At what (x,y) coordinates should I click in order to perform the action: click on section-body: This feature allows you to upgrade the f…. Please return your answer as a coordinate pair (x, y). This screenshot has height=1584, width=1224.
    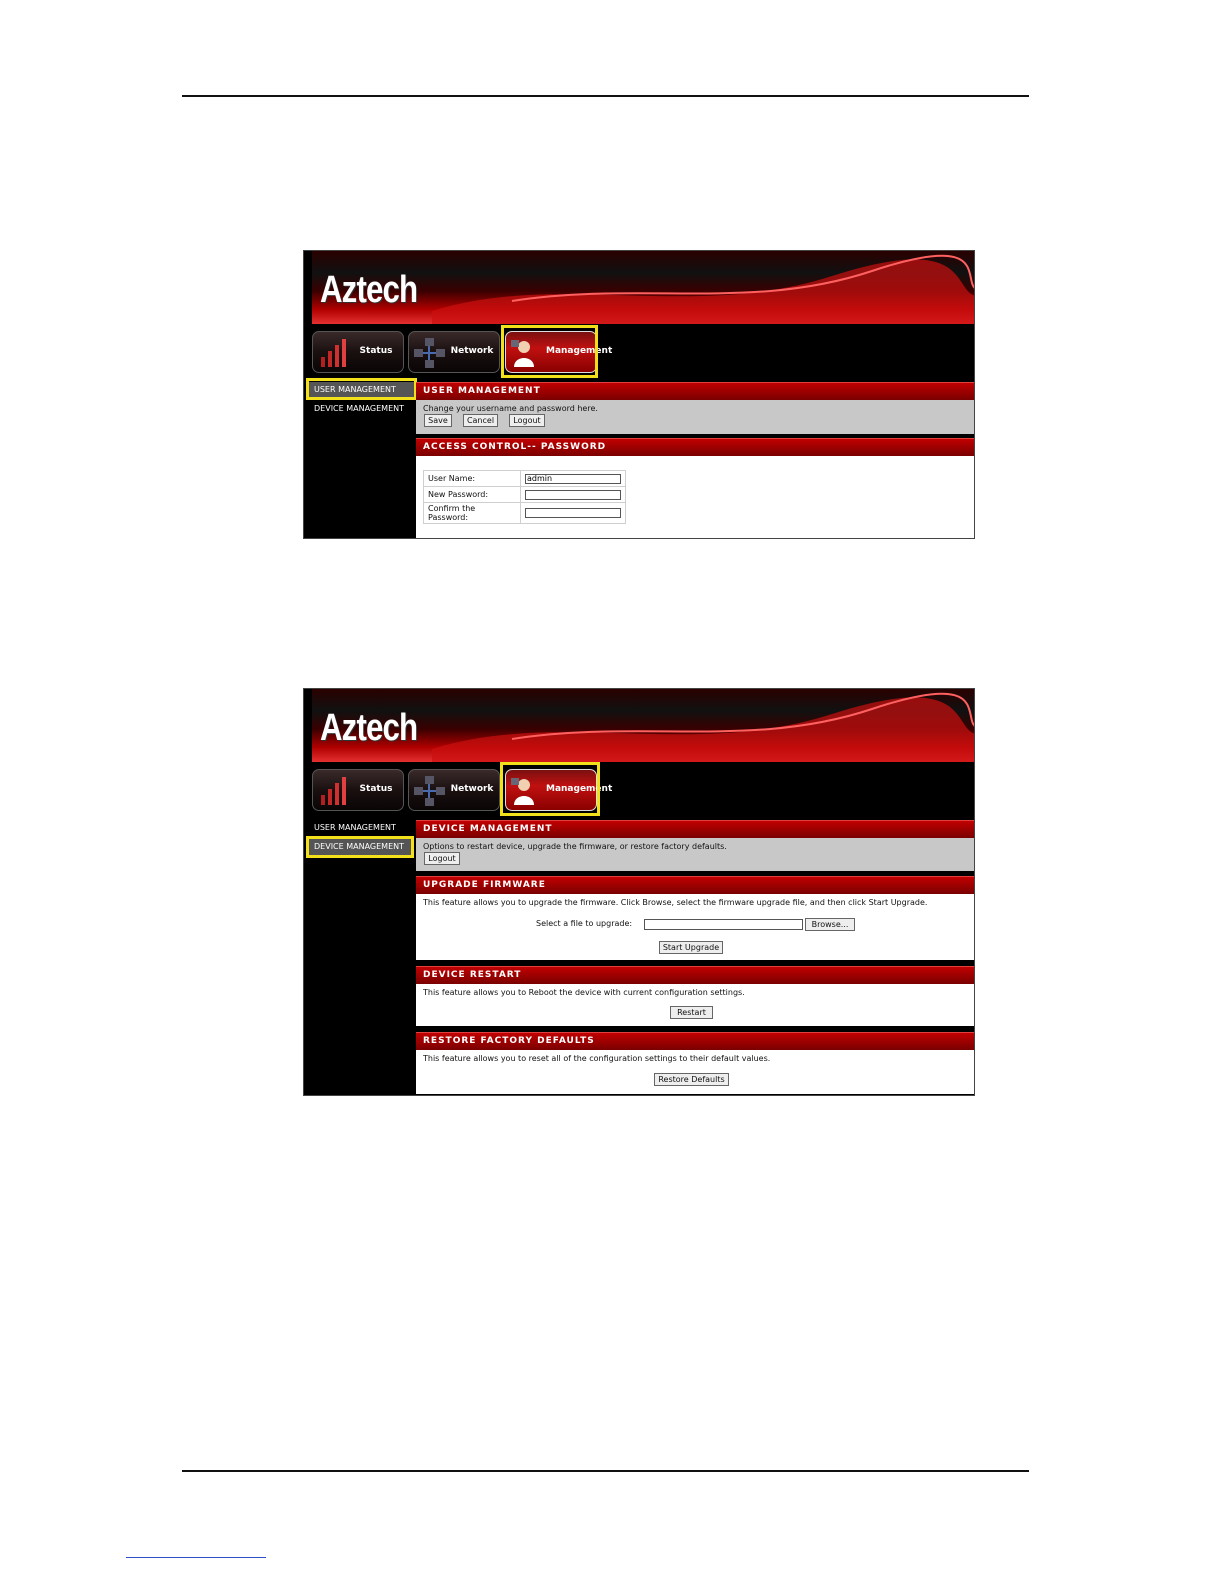
    Looking at the image, I should click on (695, 927).